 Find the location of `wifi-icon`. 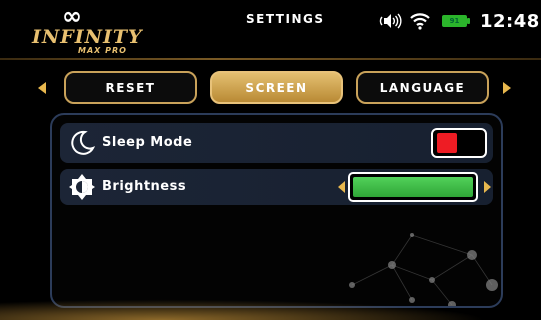

wifi-icon is located at coordinates (420, 21).